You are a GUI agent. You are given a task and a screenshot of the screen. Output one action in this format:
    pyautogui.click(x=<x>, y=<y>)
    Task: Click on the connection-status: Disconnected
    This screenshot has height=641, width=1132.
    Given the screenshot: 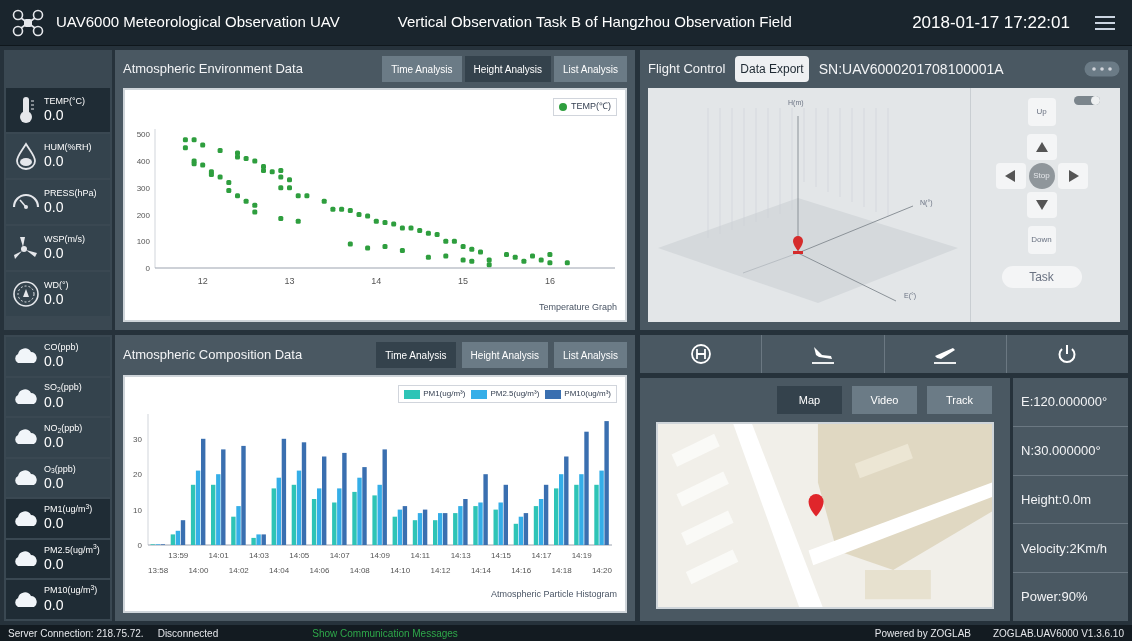 What is the action you would take?
    pyautogui.click(x=188, y=633)
    